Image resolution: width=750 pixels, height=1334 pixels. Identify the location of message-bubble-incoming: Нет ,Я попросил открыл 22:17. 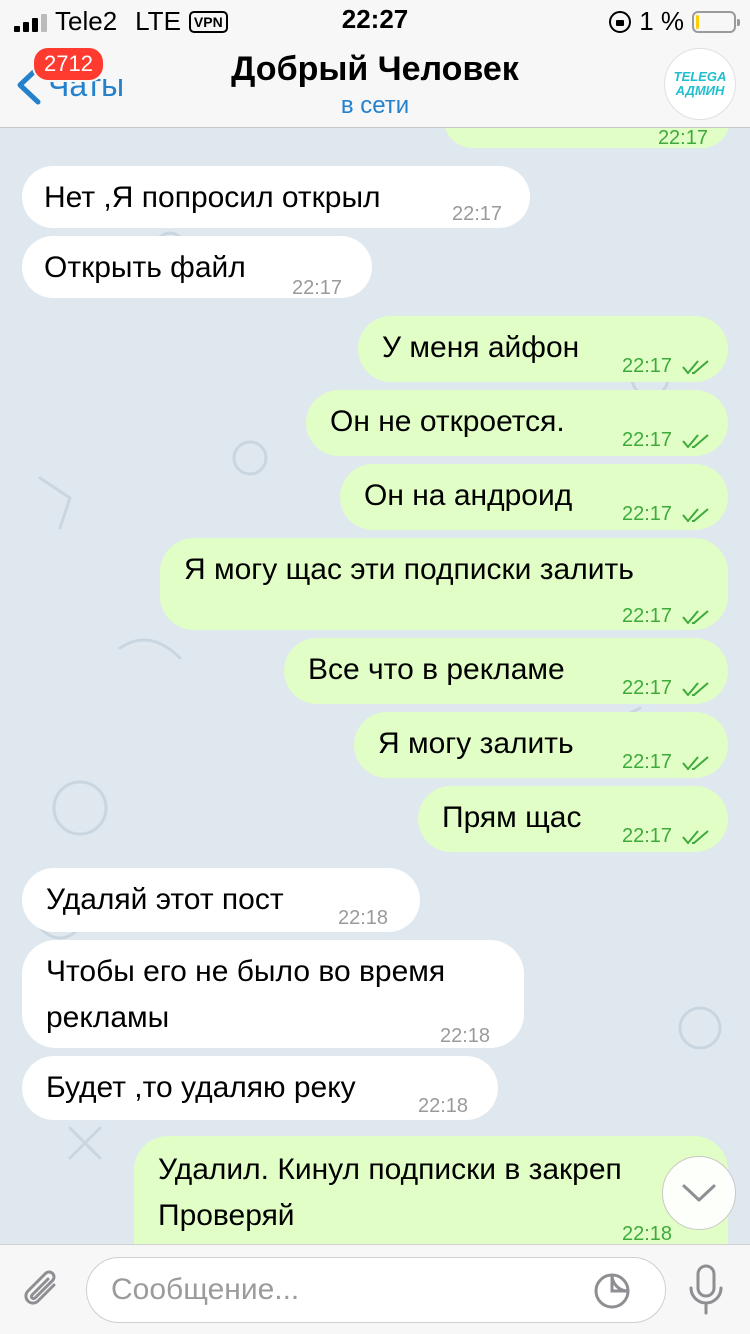
(276, 197).